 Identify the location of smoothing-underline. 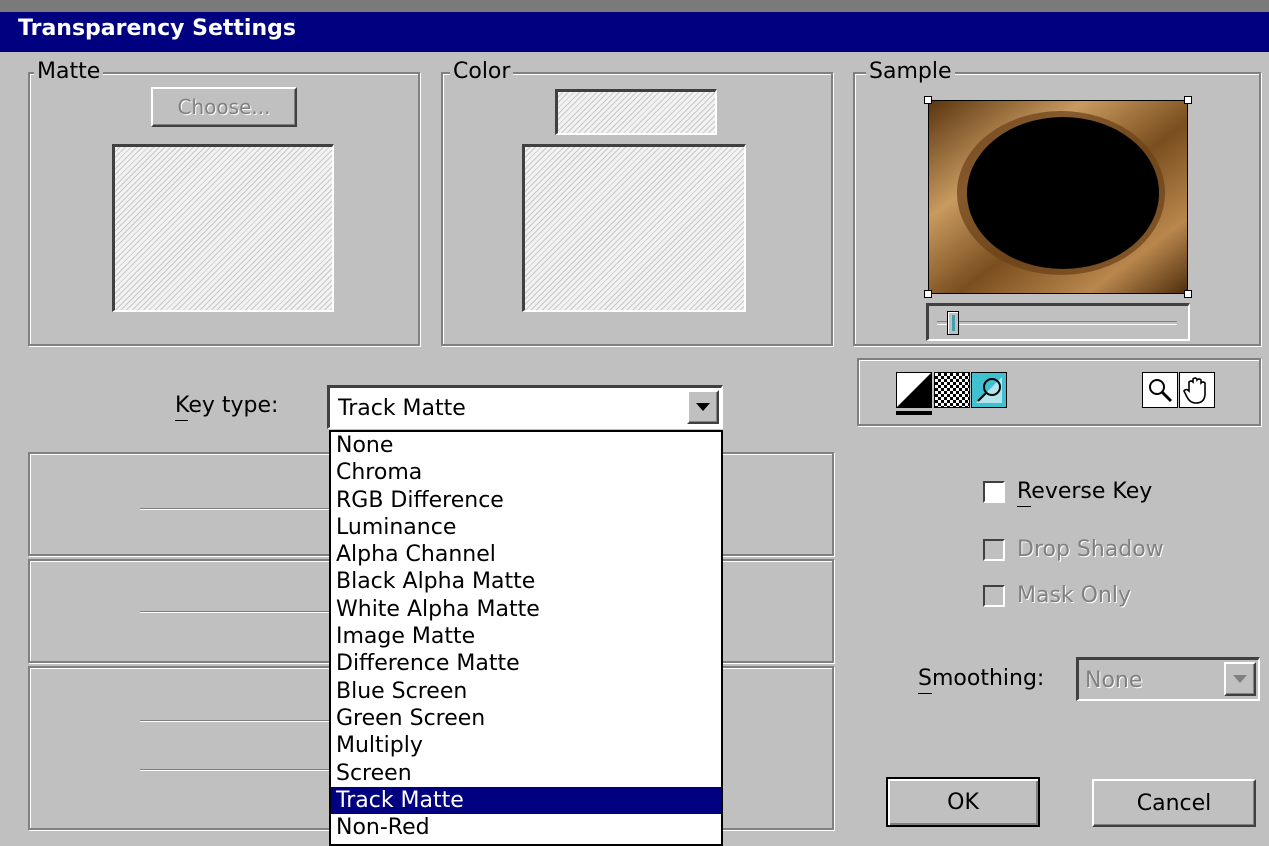
(925, 693).